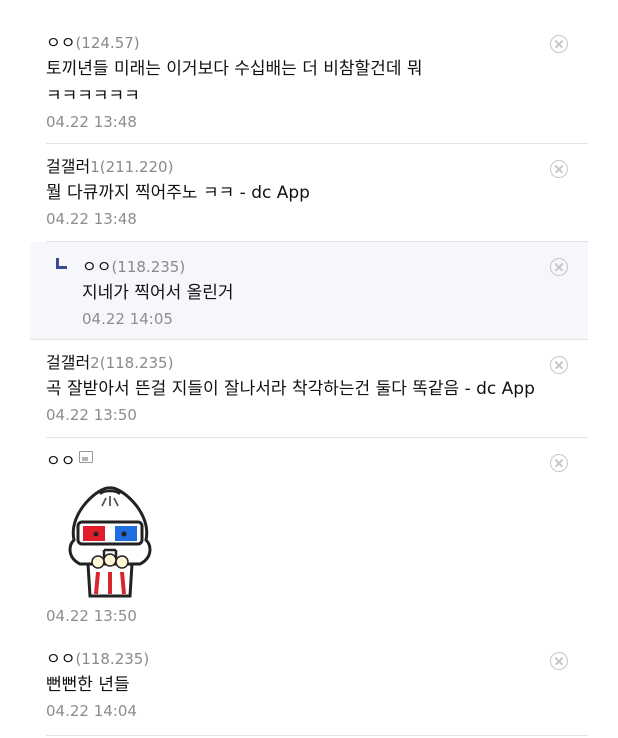 The height and width of the screenshot is (738, 618). I want to click on comment-ip: (124.57), so click(107, 43).